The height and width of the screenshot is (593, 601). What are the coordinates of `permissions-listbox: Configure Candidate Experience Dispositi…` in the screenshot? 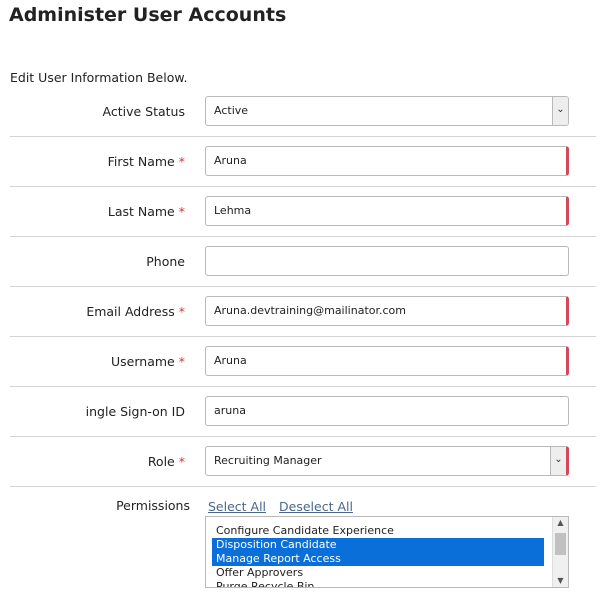 It's located at (387, 552).